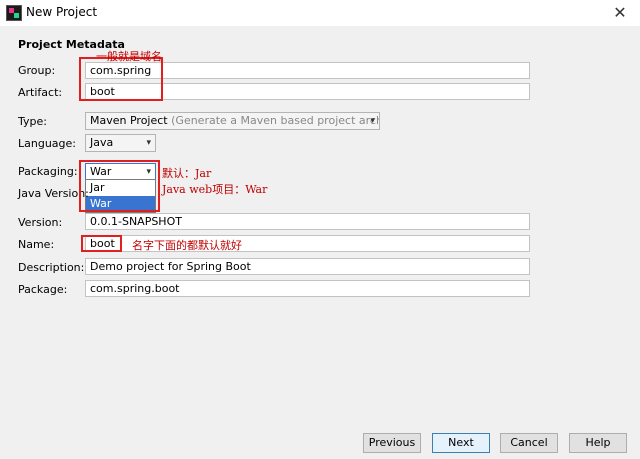  I want to click on language-select: Java ▾, so click(120, 143).